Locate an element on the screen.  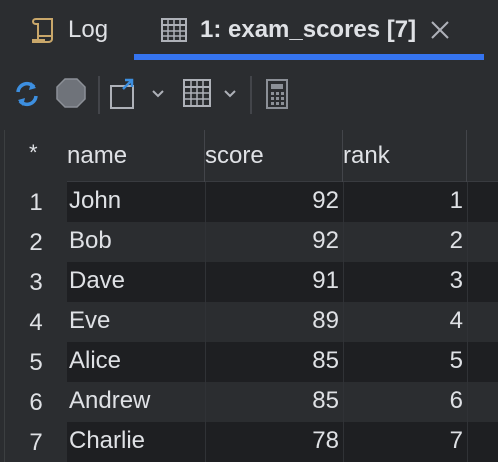
calculator-icon is located at coordinates (277, 94).